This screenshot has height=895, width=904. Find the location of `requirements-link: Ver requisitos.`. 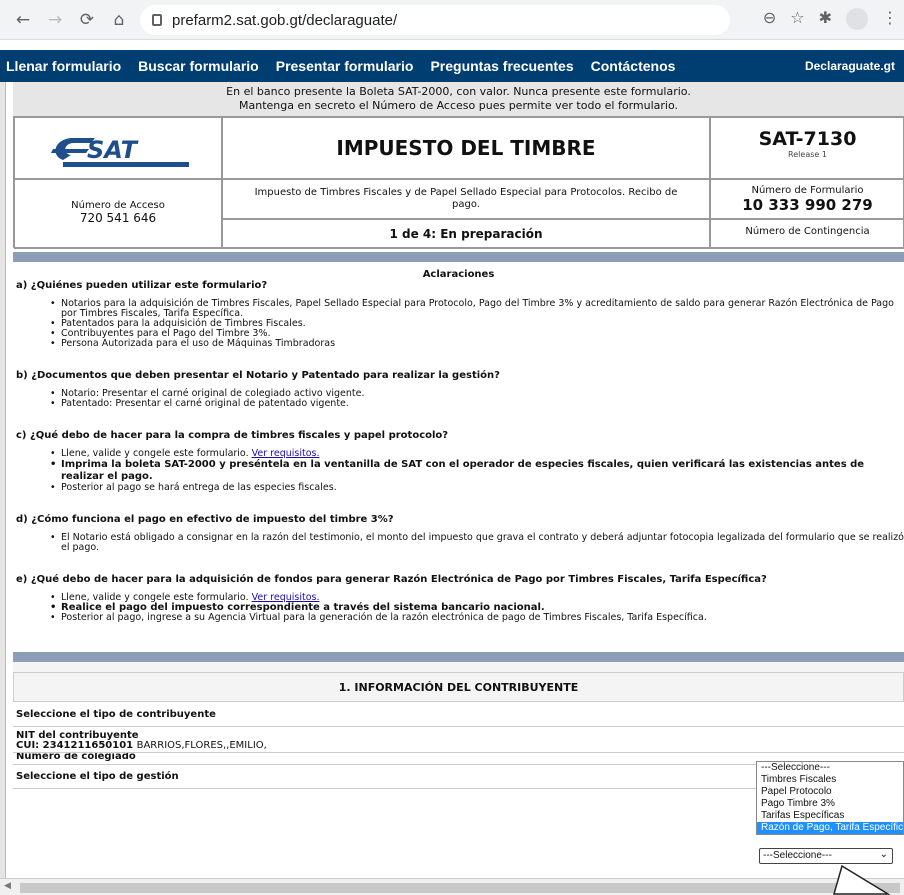

requirements-link: Ver requisitos. is located at coordinates (286, 453).